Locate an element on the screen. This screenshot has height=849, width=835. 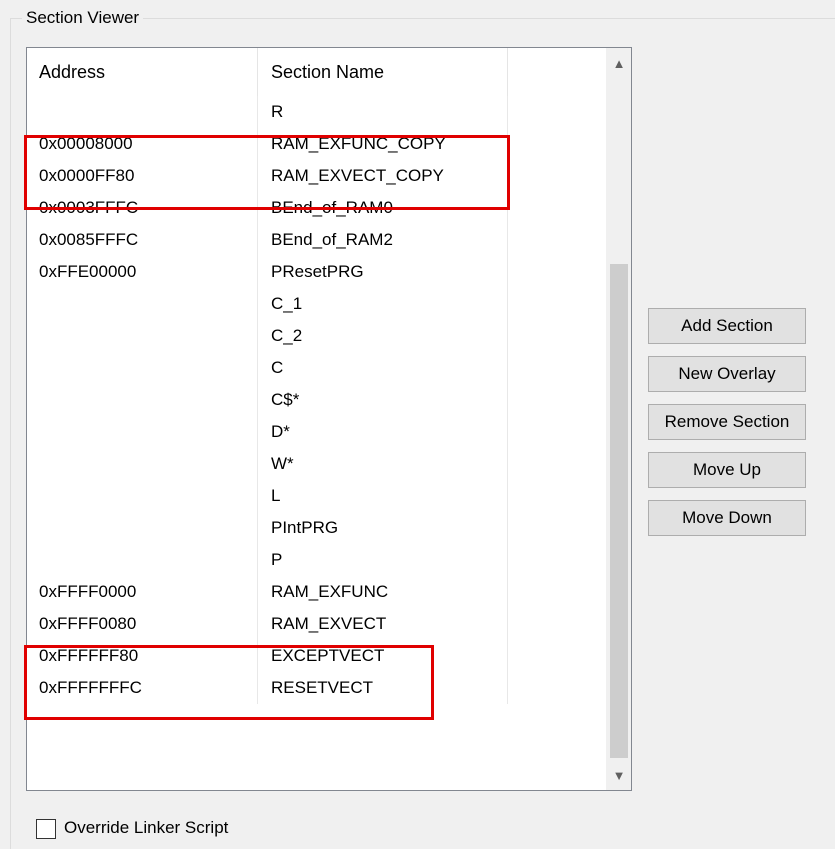
override-linker-script-label: Override Linker Script is located at coordinates (146, 827).